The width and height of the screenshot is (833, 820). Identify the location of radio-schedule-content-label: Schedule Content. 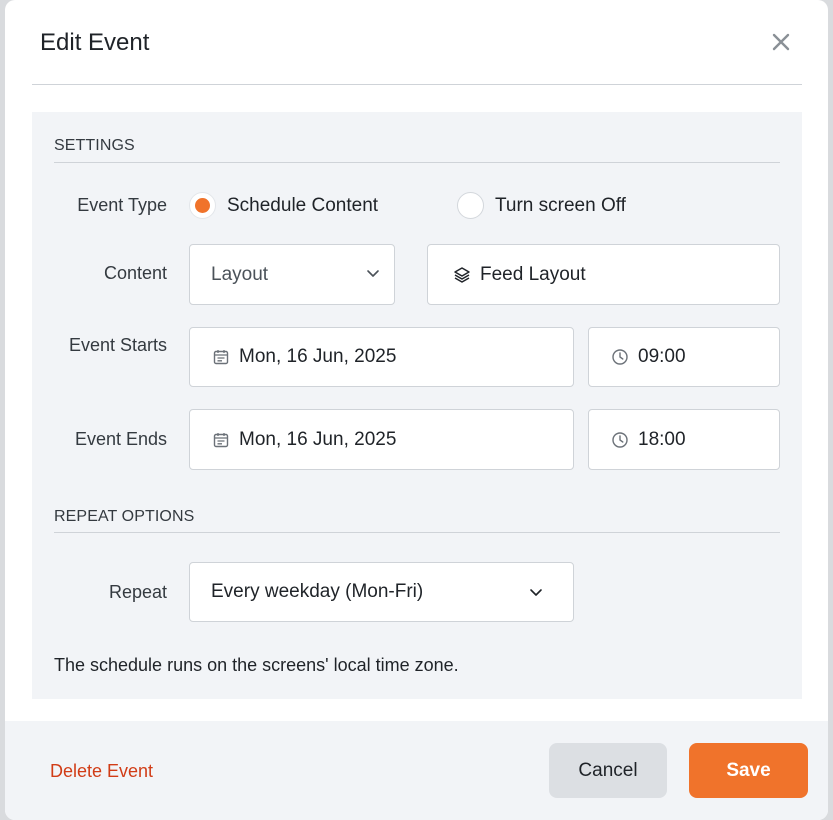
(303, 205).